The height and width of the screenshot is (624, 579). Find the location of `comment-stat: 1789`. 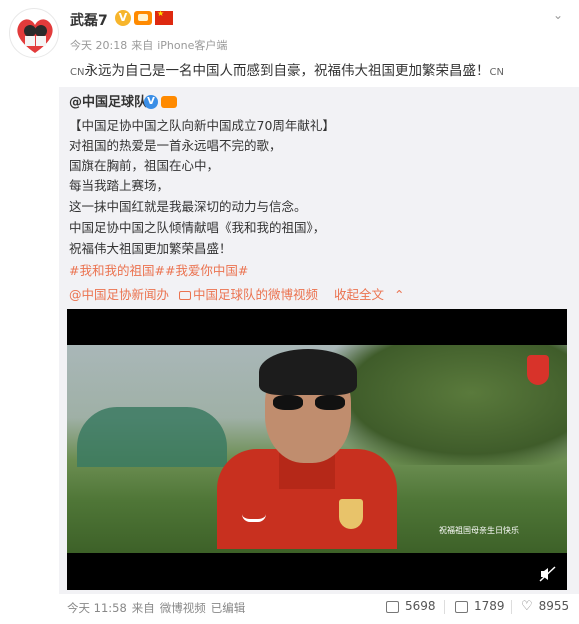

comment-stat: 1789 is located at coordinates (480, 606).